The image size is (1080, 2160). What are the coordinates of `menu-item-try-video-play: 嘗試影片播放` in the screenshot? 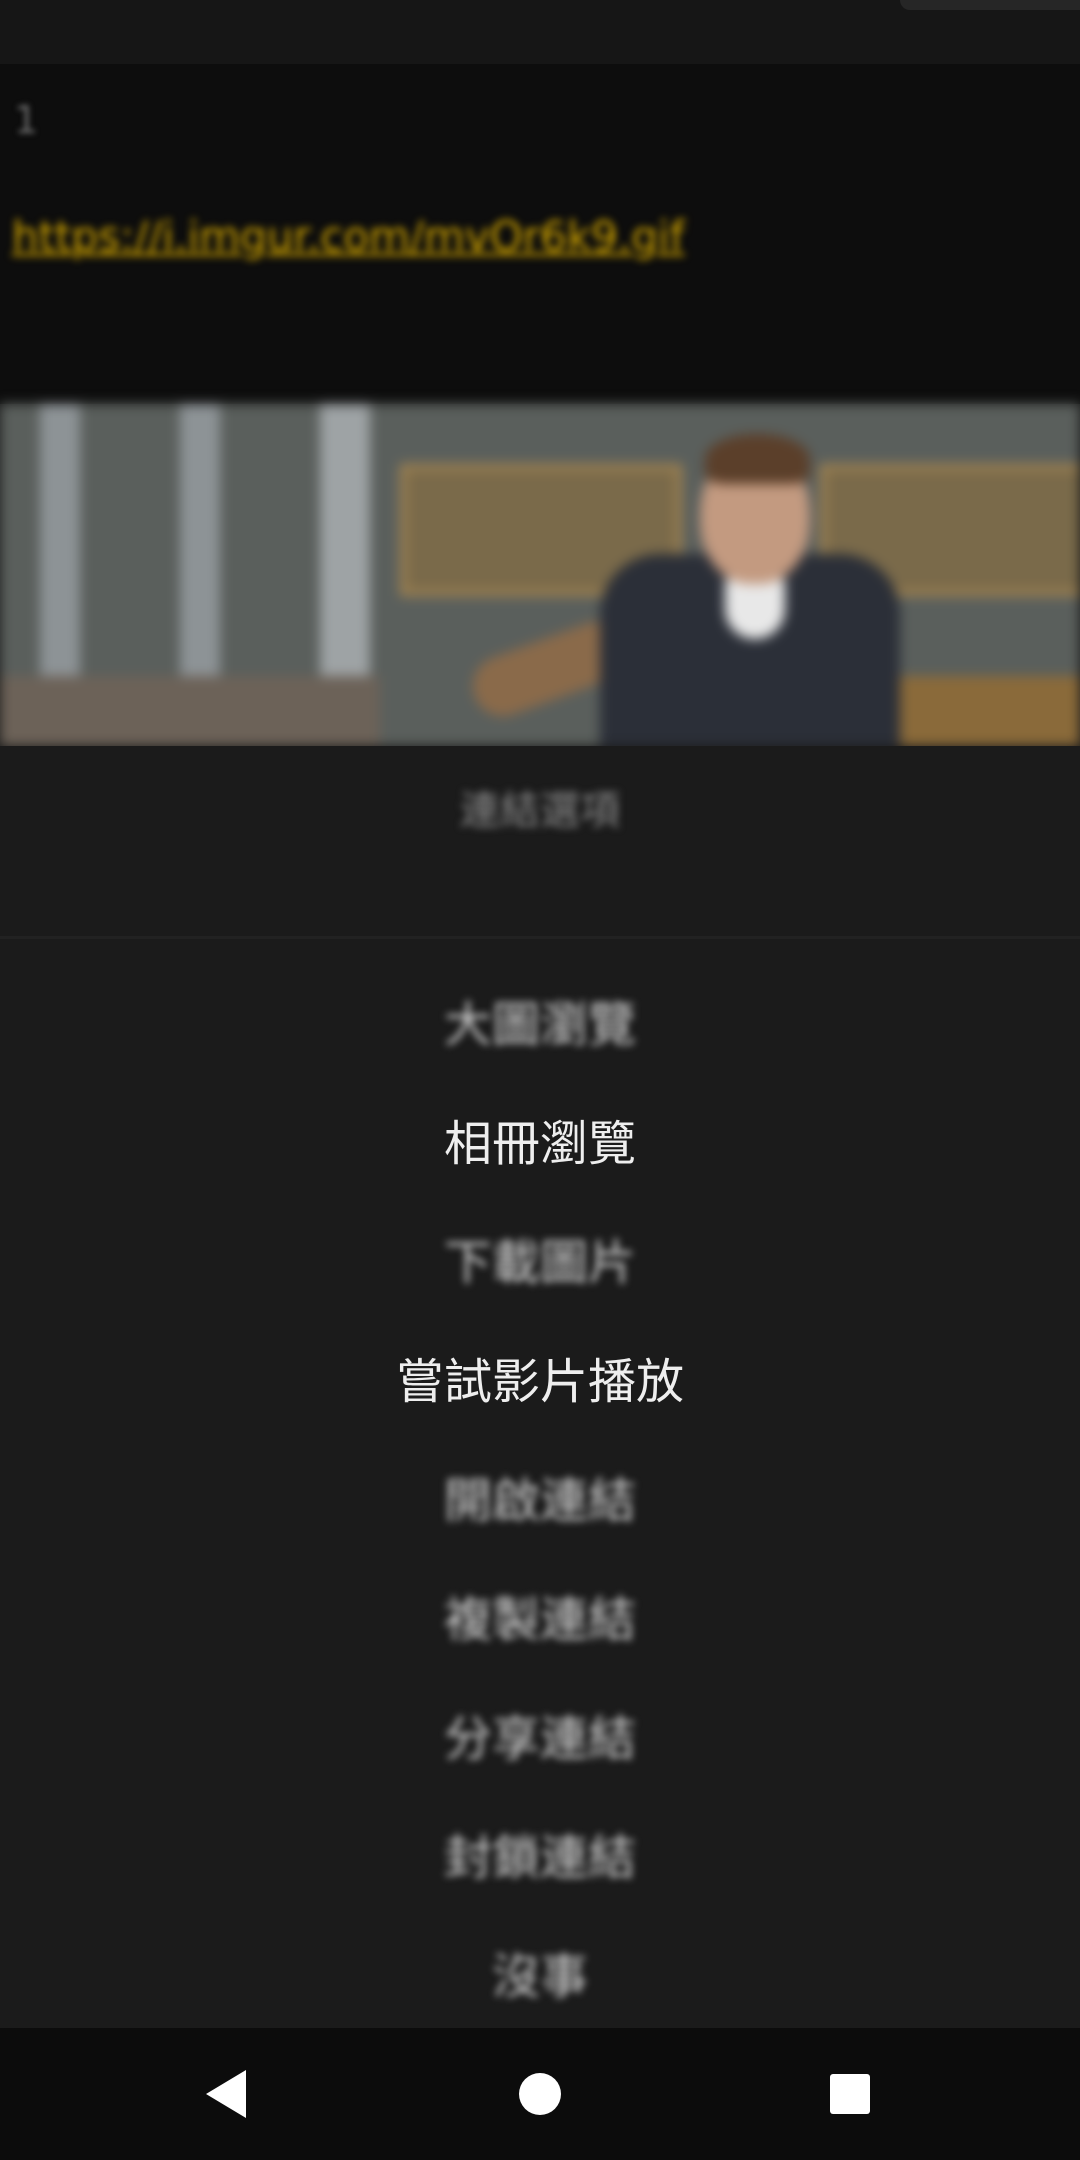 It's located at (540, 1376).